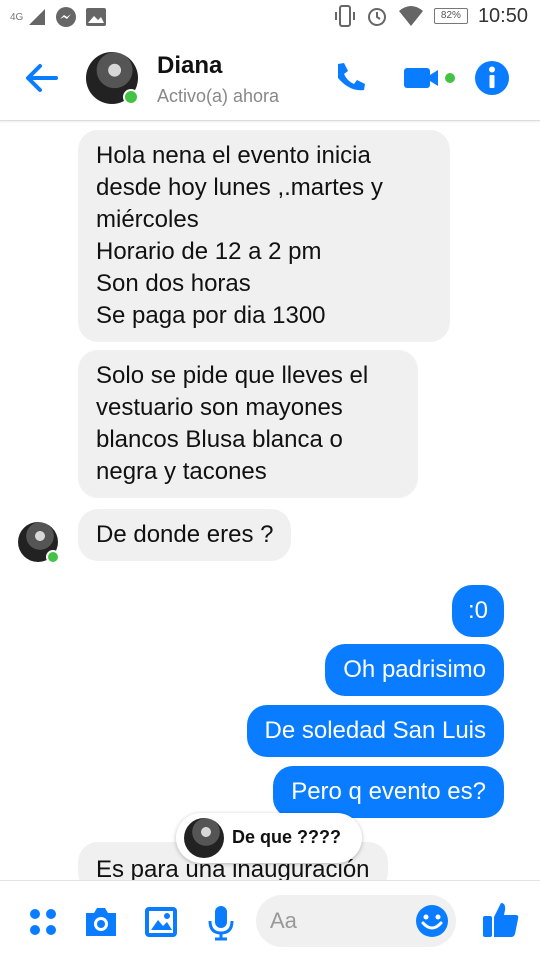 The image size is (540, 961). What do you see at coordinates (502, 15) in the screenshot?
I see `clock: 10:50` at bounding box center [502, 15].